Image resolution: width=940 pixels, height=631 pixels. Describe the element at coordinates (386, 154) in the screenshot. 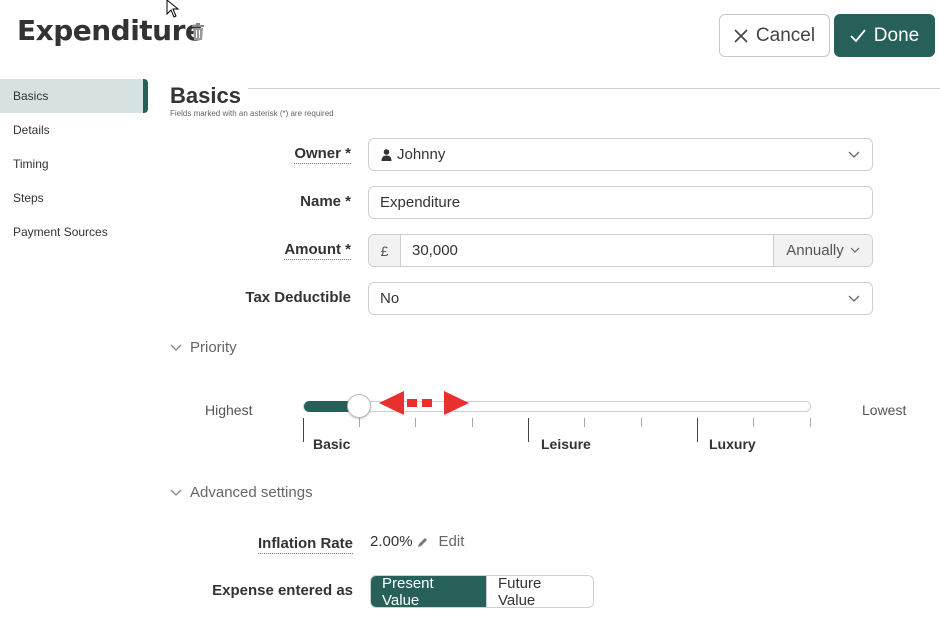

I see `person-icon` at that location.